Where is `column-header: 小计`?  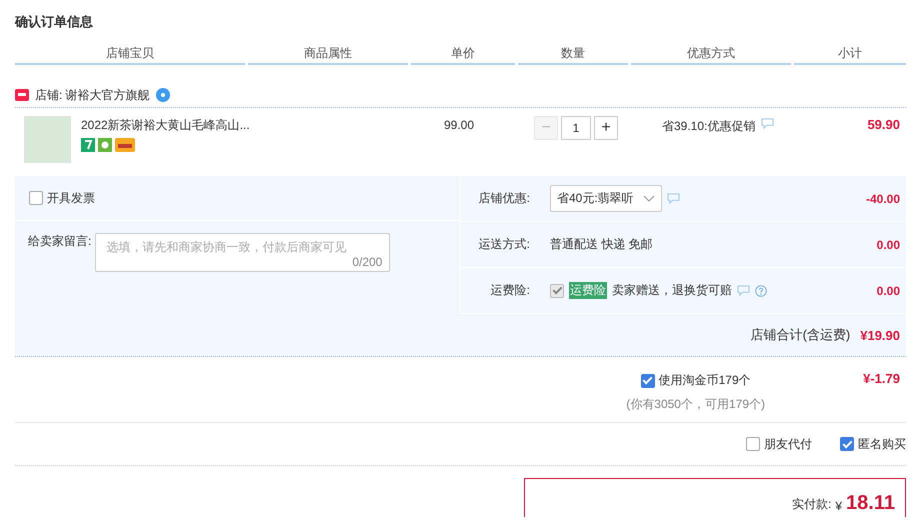
column-header: 小计 is located at coordinates (850, 55).